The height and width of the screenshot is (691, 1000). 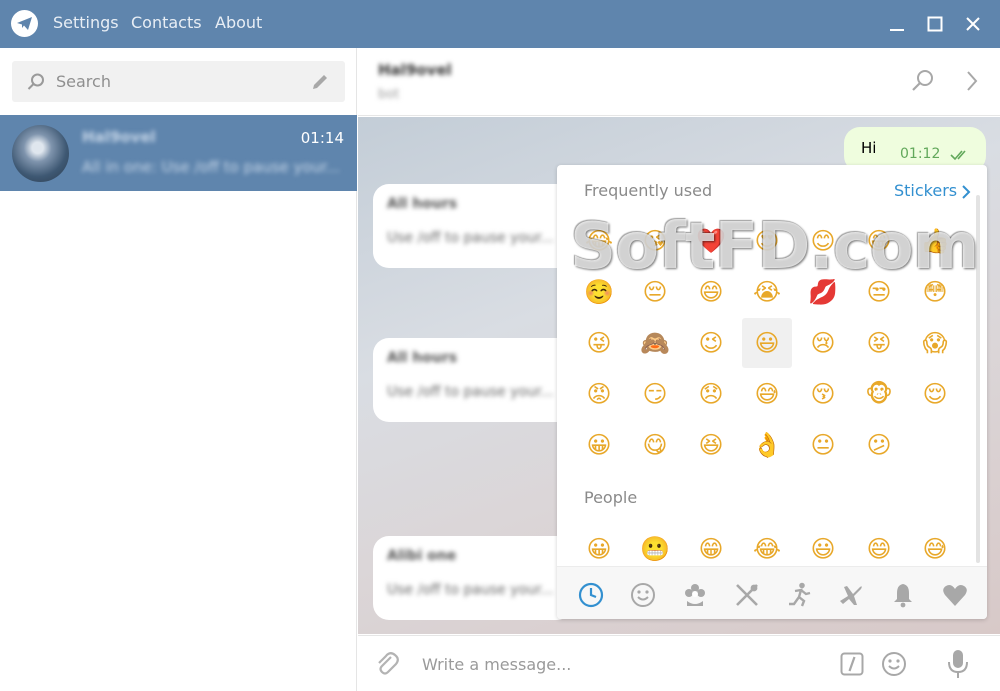 What do you see at coordinates (648, 190) in the screenshot?
I see `frequently-used-title: Frequently used` at bounding box center [648, 190].